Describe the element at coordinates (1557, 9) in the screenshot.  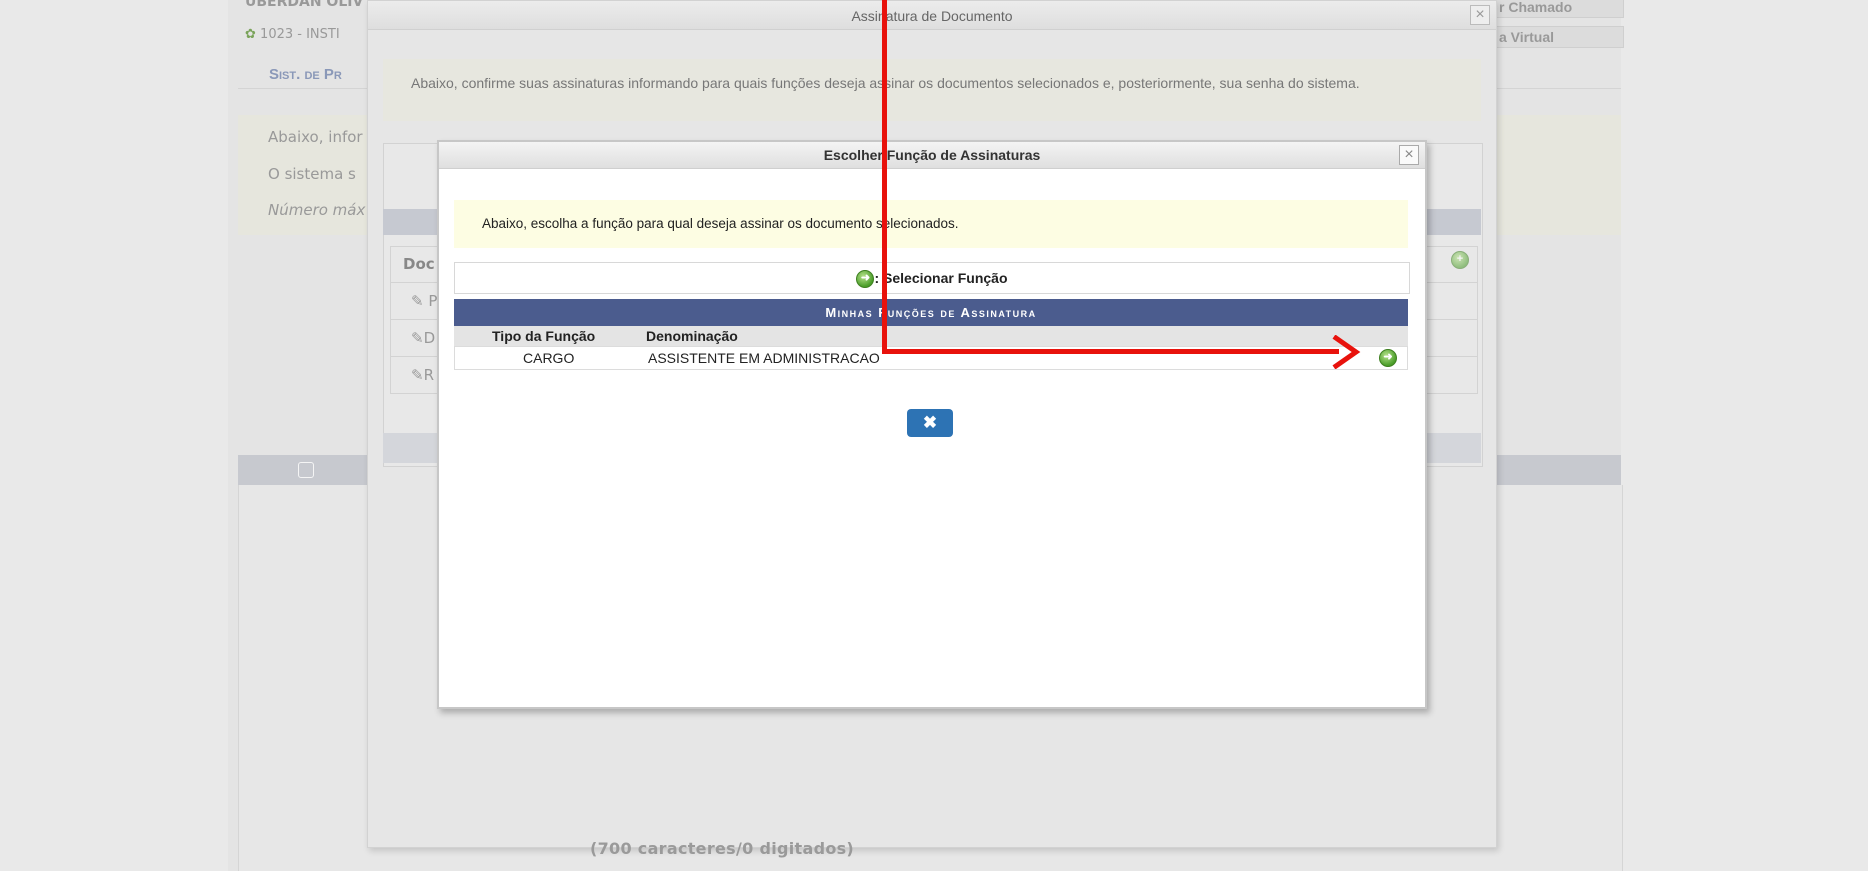
I see `abrir-chamado-button: r Chamado` at that location.